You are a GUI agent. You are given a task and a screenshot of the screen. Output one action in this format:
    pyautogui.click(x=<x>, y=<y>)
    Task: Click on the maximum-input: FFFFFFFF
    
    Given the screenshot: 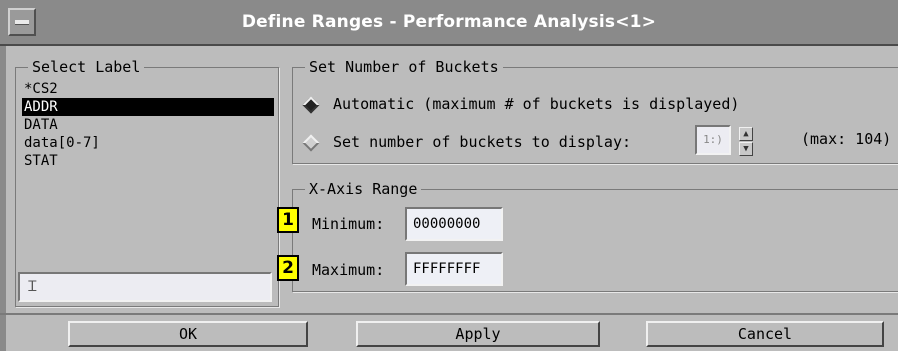 What is the action you would take?
    pyautogui.click(x=454, y=269)
    